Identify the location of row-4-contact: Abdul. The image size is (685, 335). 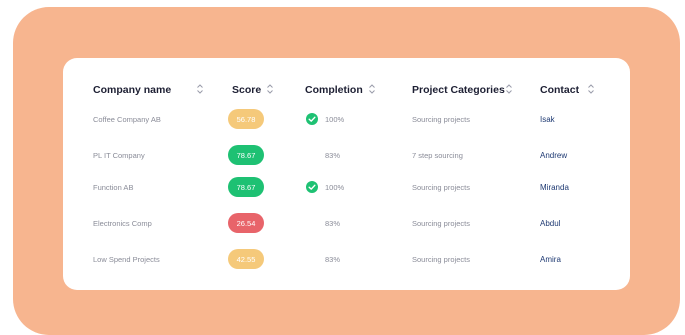
(550, 223).